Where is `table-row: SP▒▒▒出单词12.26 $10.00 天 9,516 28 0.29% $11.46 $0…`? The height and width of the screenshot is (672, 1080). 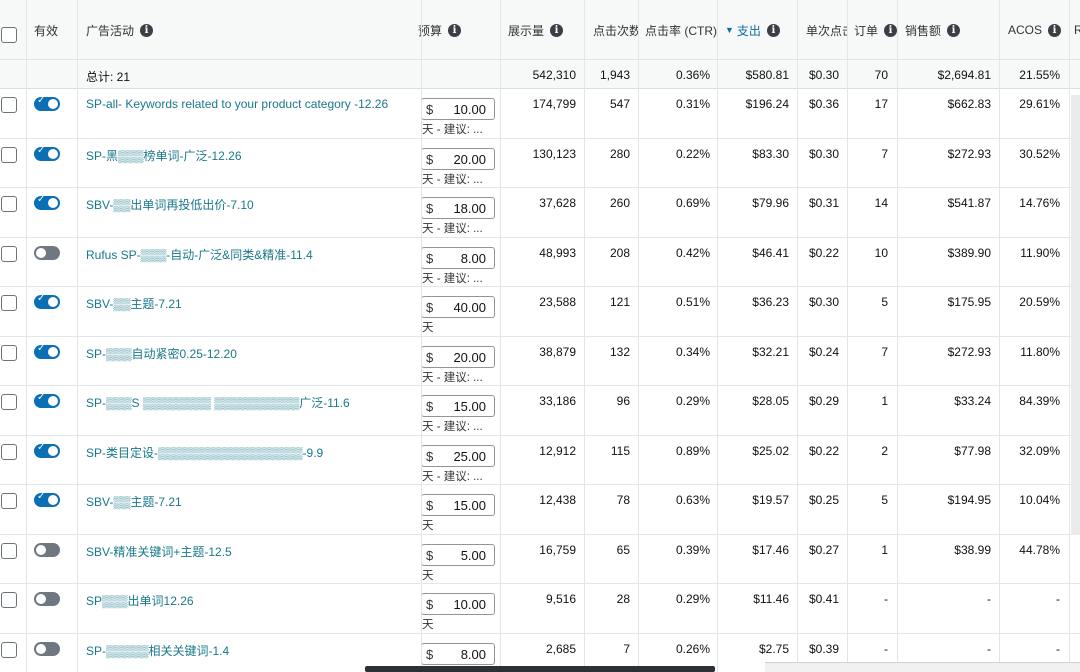
table-row: SP▒▒▒出单词12.26 $10.00 天 9,516 28 0.29% $11.46 $0… is located at coordinates (540, 609).